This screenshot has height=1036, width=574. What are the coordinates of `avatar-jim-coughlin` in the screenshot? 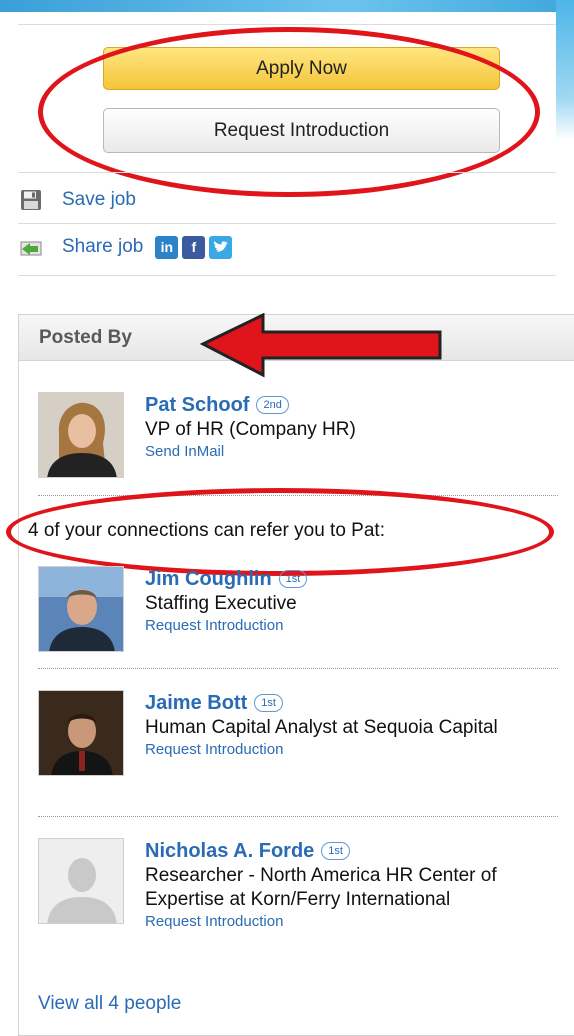 It's located at (81, 609).